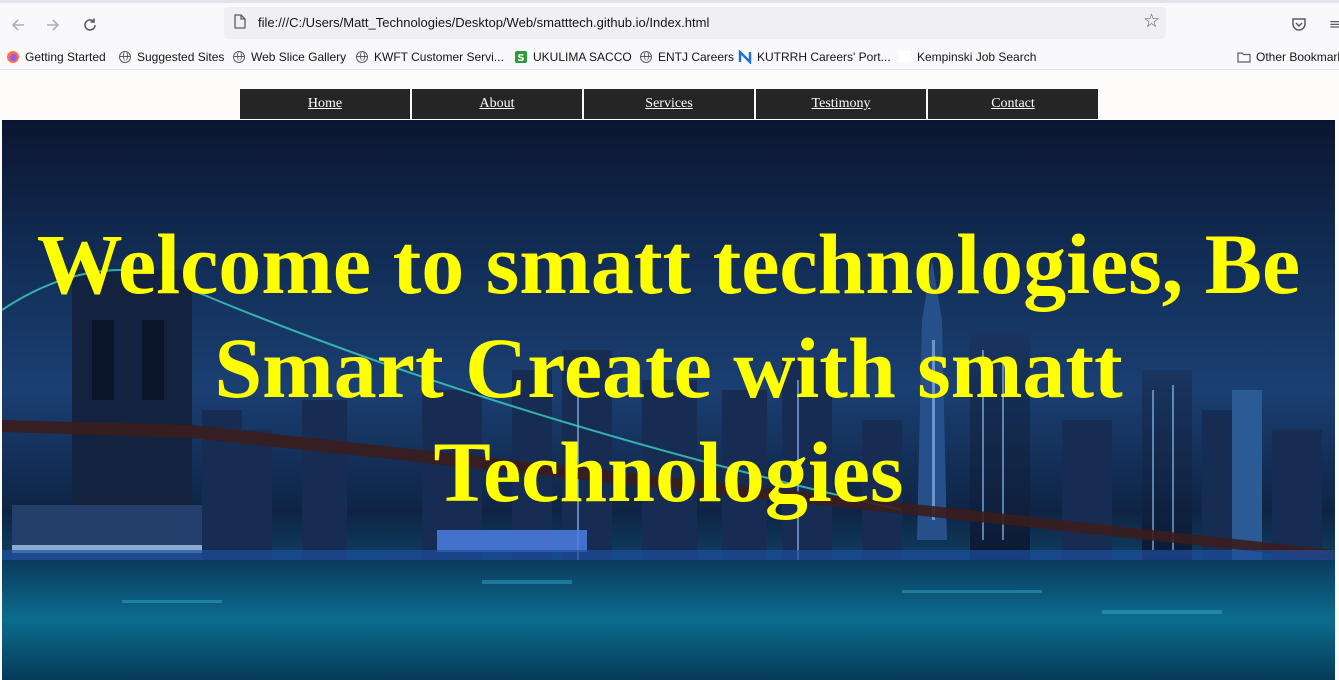 Image resolution: width=1339 pixels, height=680 pixels. I want to click on bookmark-web-slice-gallery: Web Slice Gallery, so click(289, 57).